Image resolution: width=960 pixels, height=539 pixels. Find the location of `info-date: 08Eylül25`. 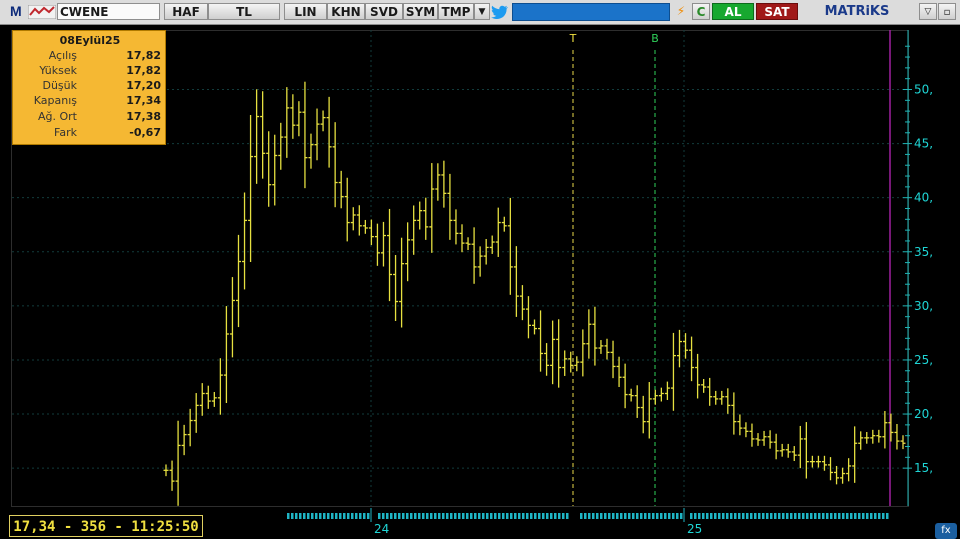

info-date: 08Eylül25 is located at coordinates (90, 40).